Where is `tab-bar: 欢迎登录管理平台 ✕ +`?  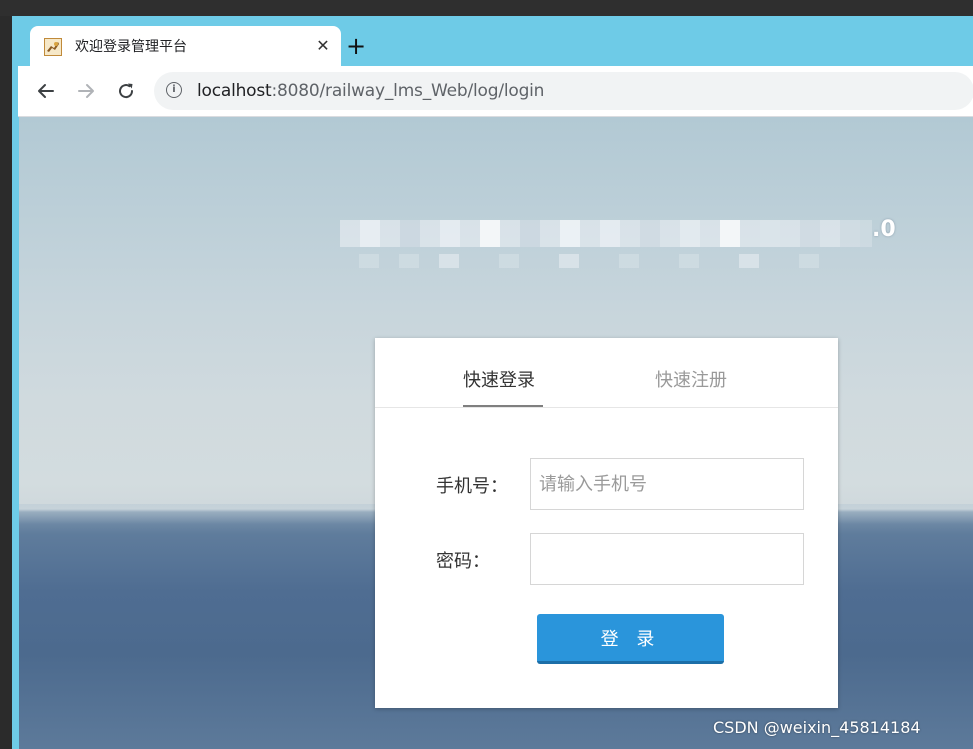 tab-bar: 欢迎登录管理平台 ✕ + is located at coordinates (492, 42).